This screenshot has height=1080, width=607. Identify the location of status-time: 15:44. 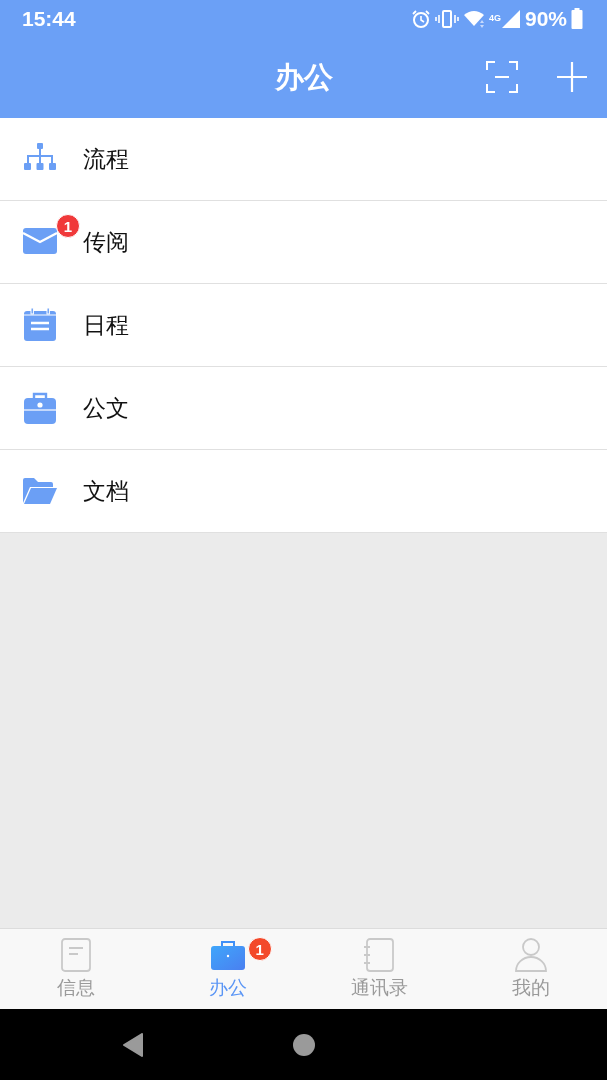
(49, 18).